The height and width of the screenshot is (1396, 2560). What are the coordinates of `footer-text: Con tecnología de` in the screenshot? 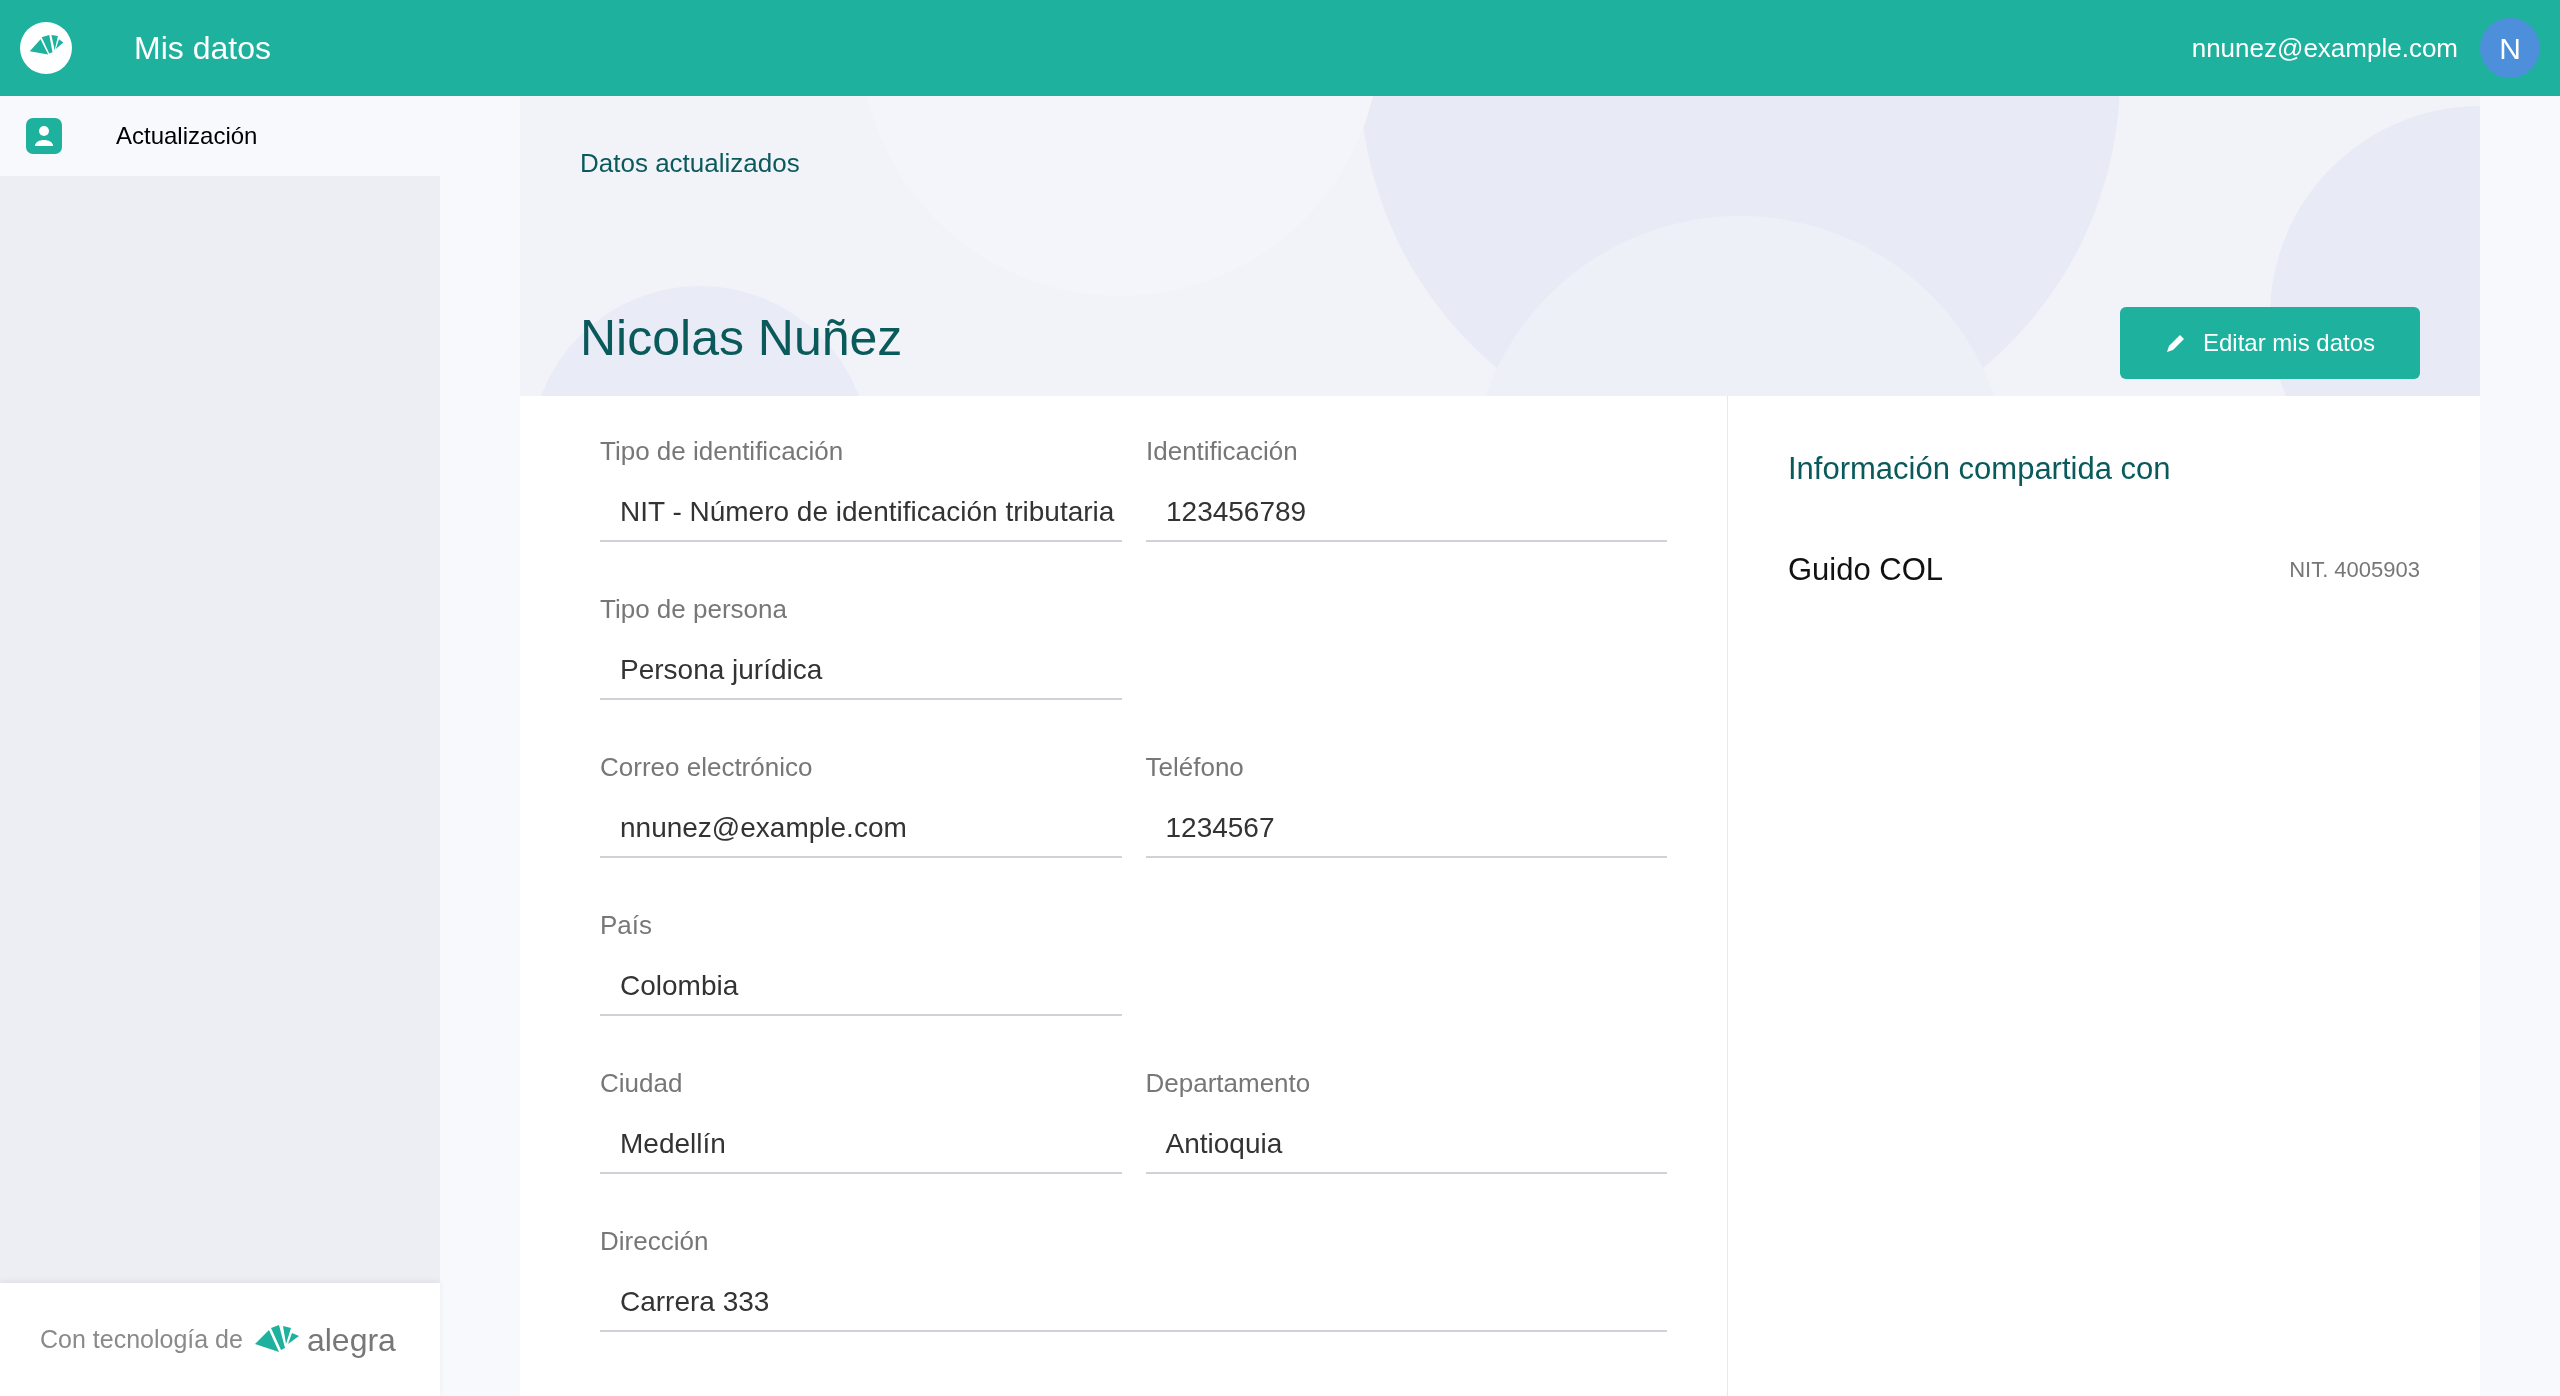 It's located at (141, 1339).